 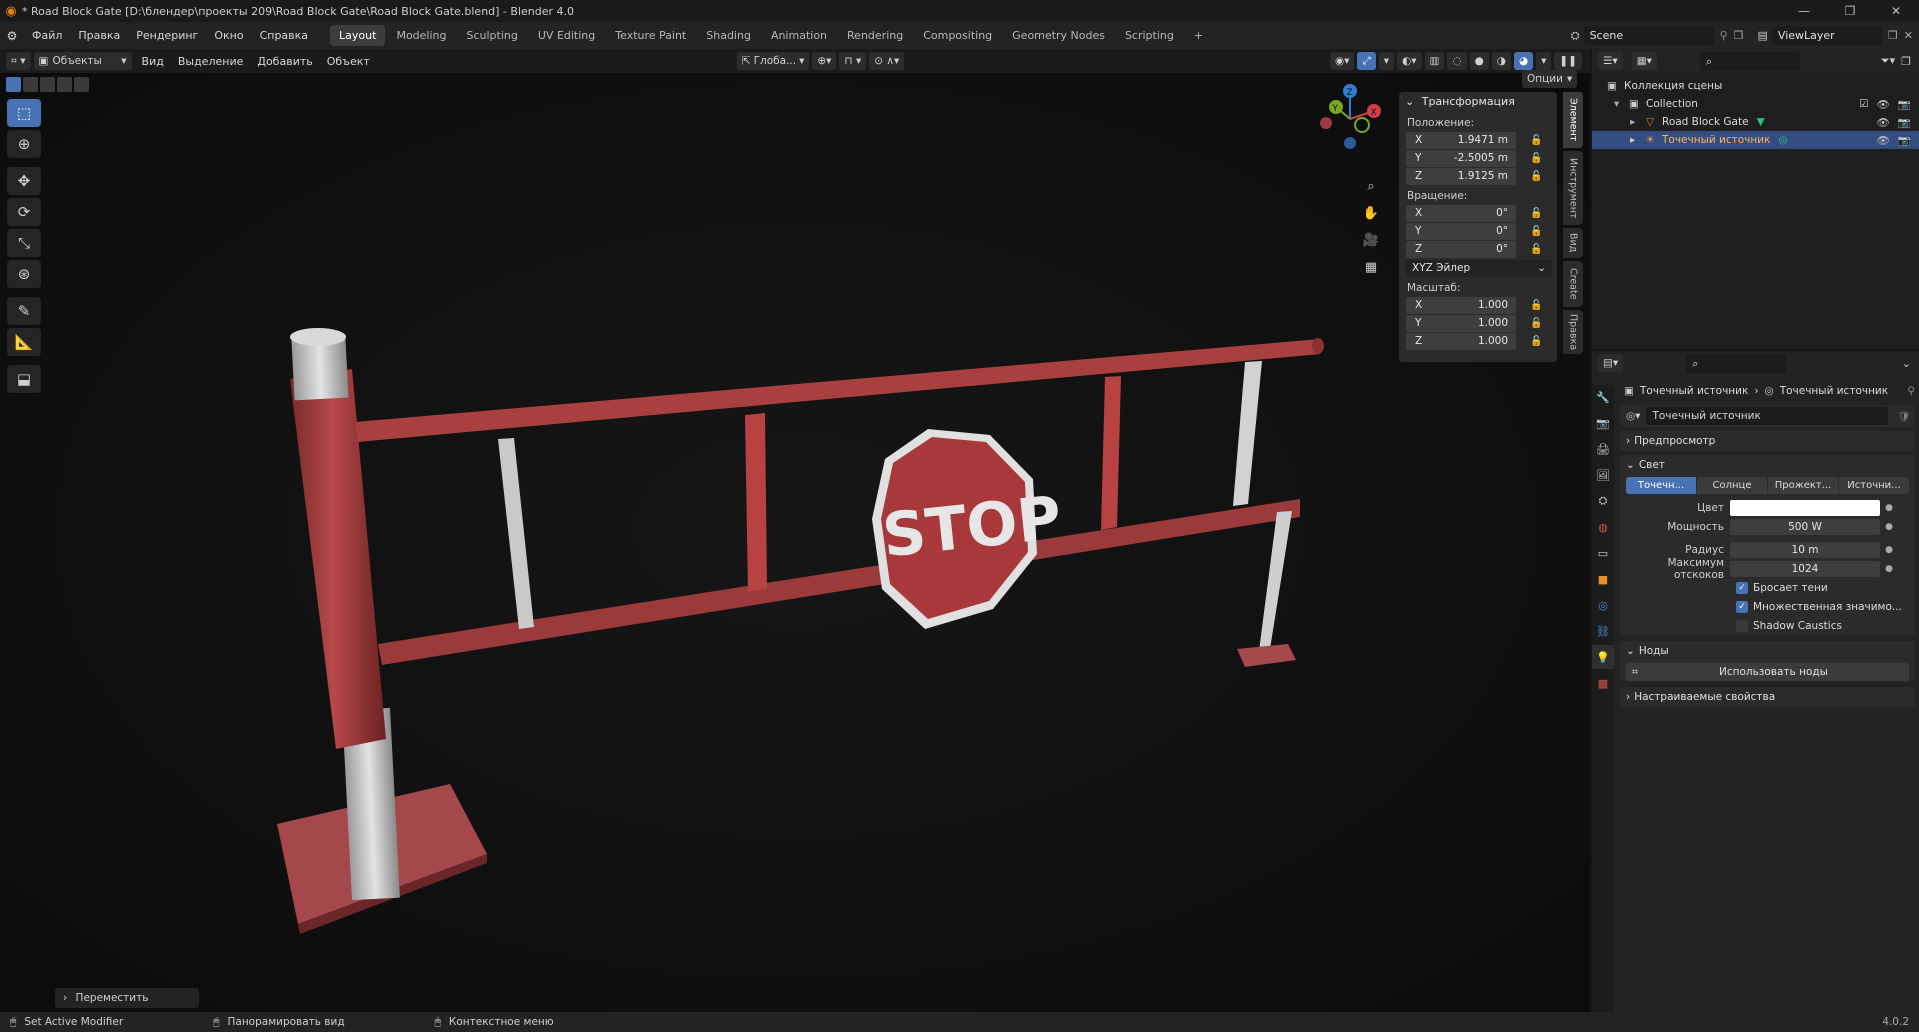 I want to click on nodes-section-header: ⌄ Ноды, so click(x=1767, y=651).